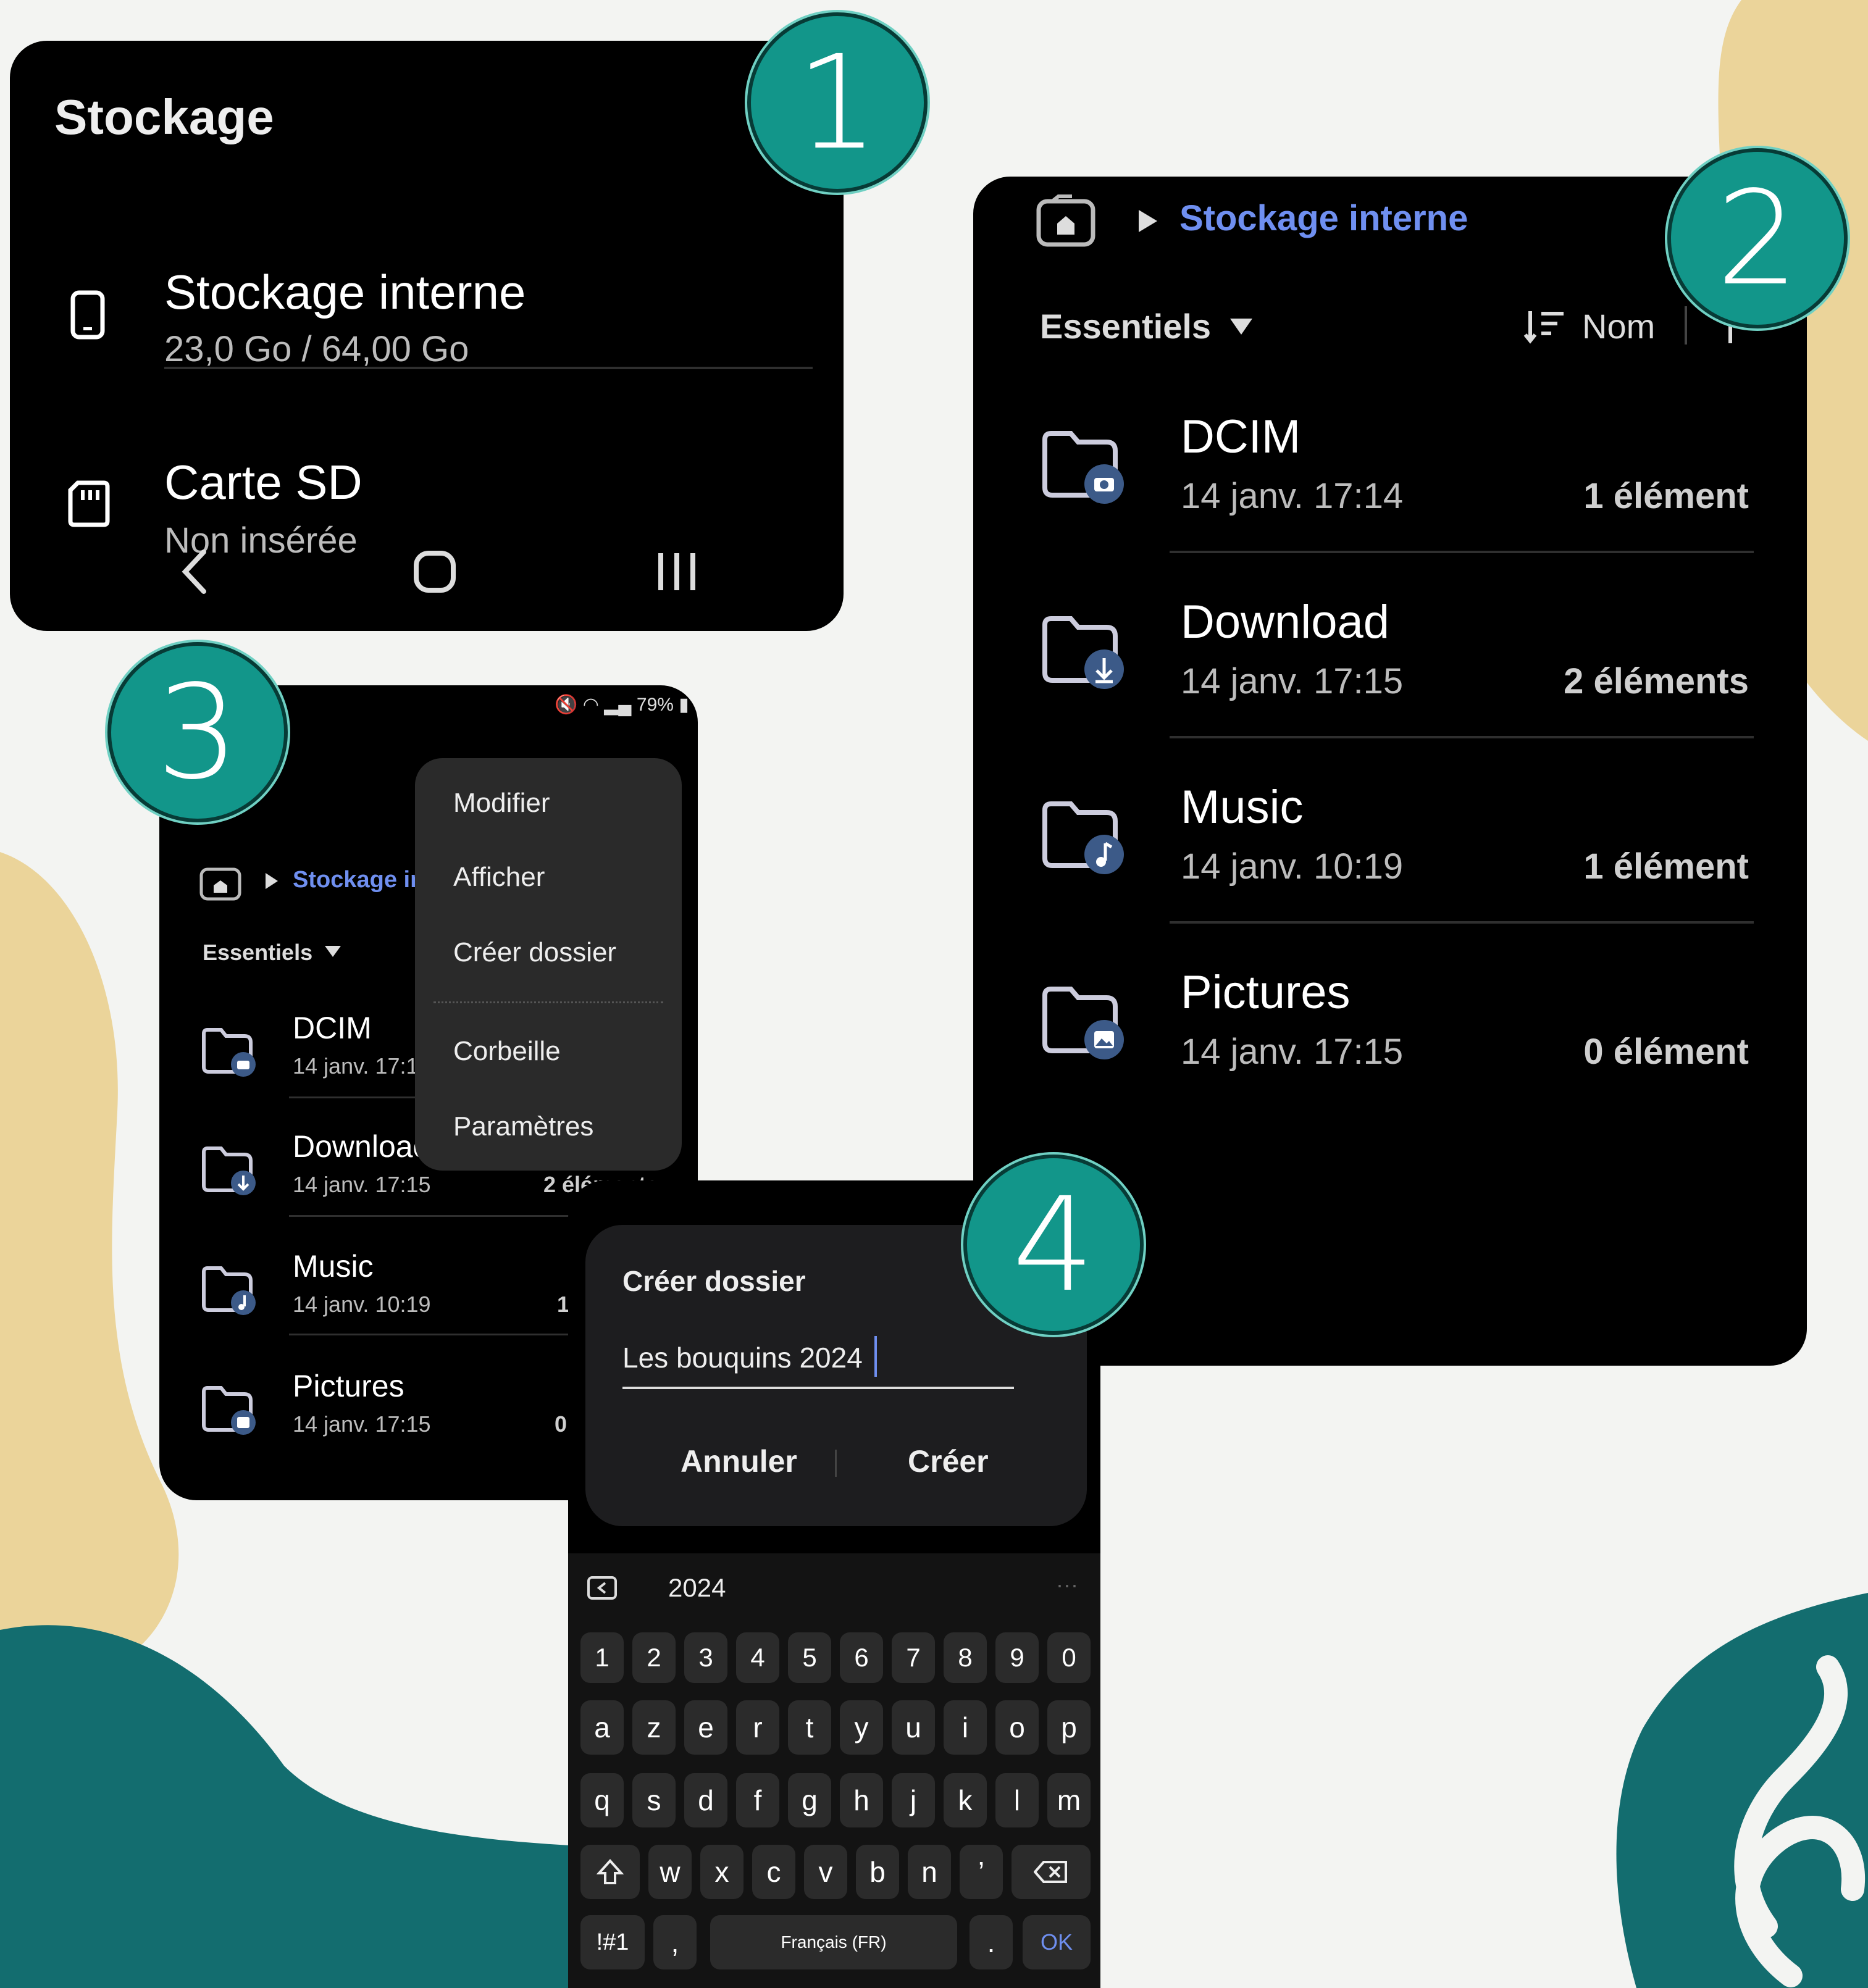 The width and height of the screenshot is (1868, 1988). Describe the element at coordinates (618, 705) in the screenshot. I see `signal-icon: ▂▄` at that location.